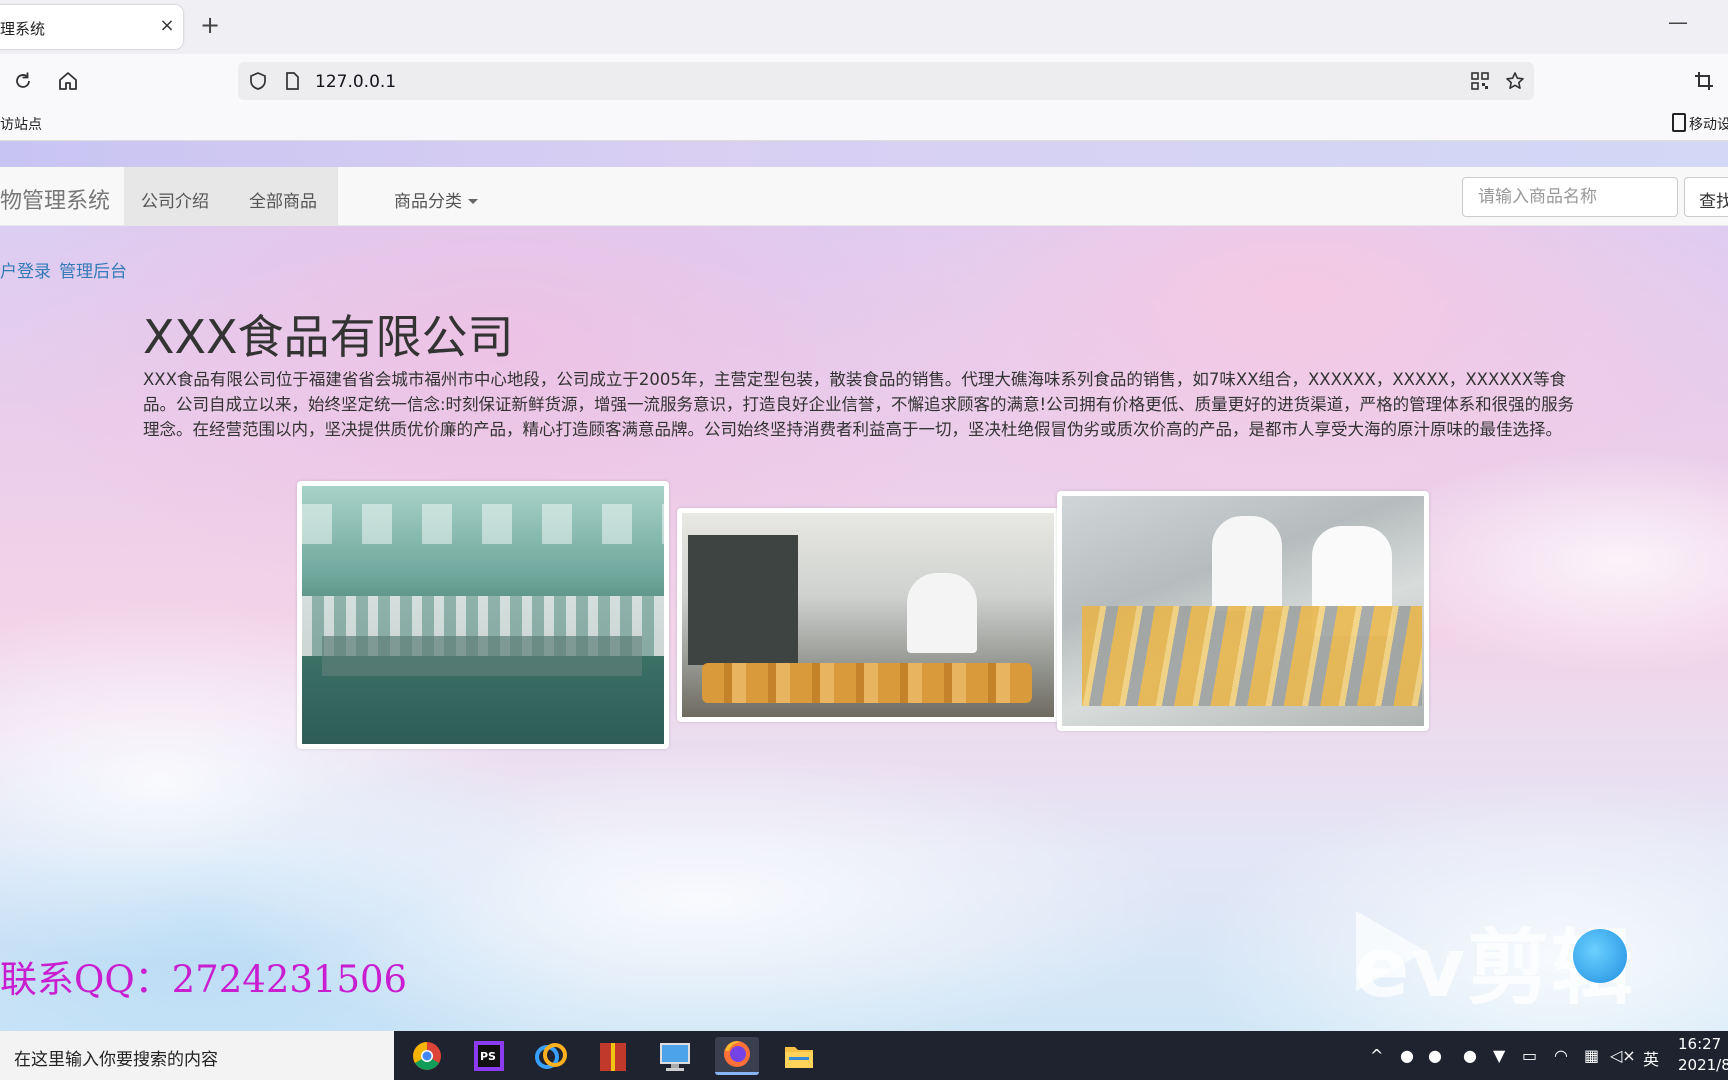  I want to click on windows-icon: ▦, so click(1591, 1055).